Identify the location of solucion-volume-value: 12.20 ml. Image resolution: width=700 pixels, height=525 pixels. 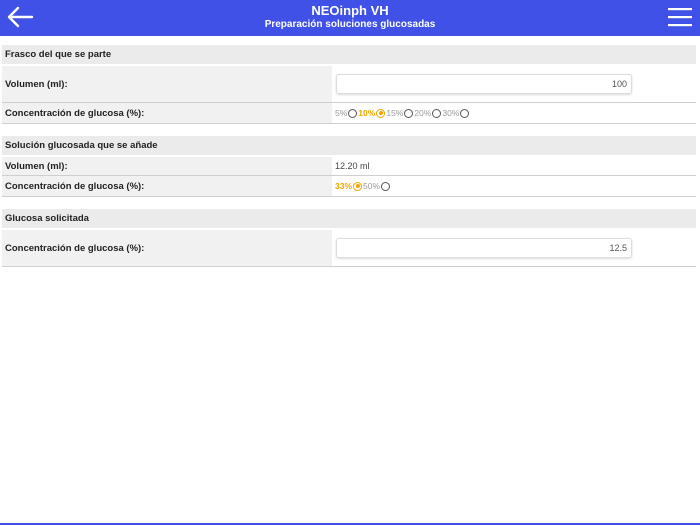
(352, 166).